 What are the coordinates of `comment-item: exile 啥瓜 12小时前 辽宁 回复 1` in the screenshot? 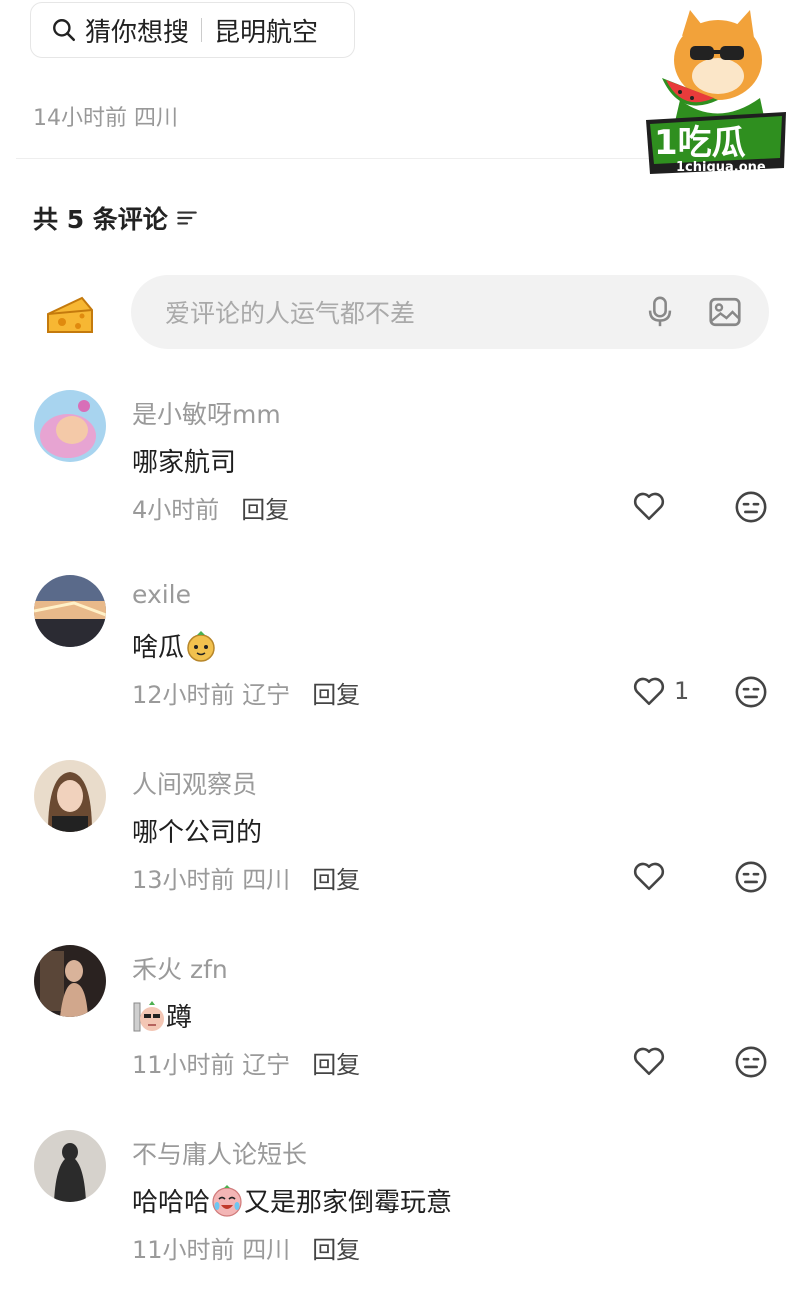 It's located at (400, 650).